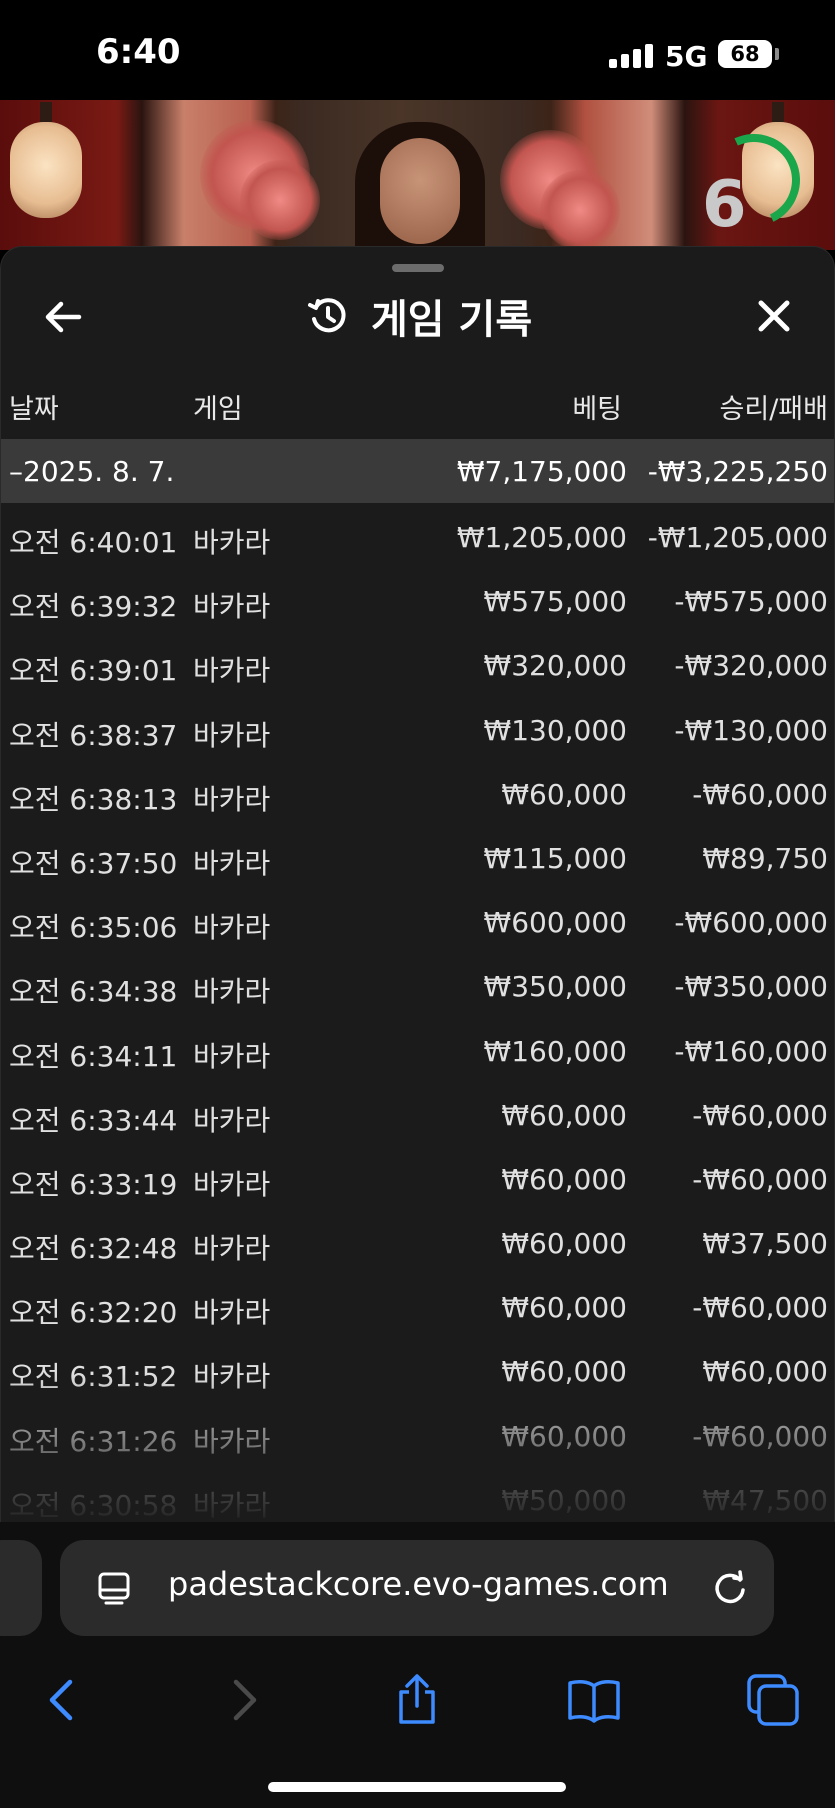  Describe the element at coordinates (63, 317) in the screenshot. I see `back-button` at that location.